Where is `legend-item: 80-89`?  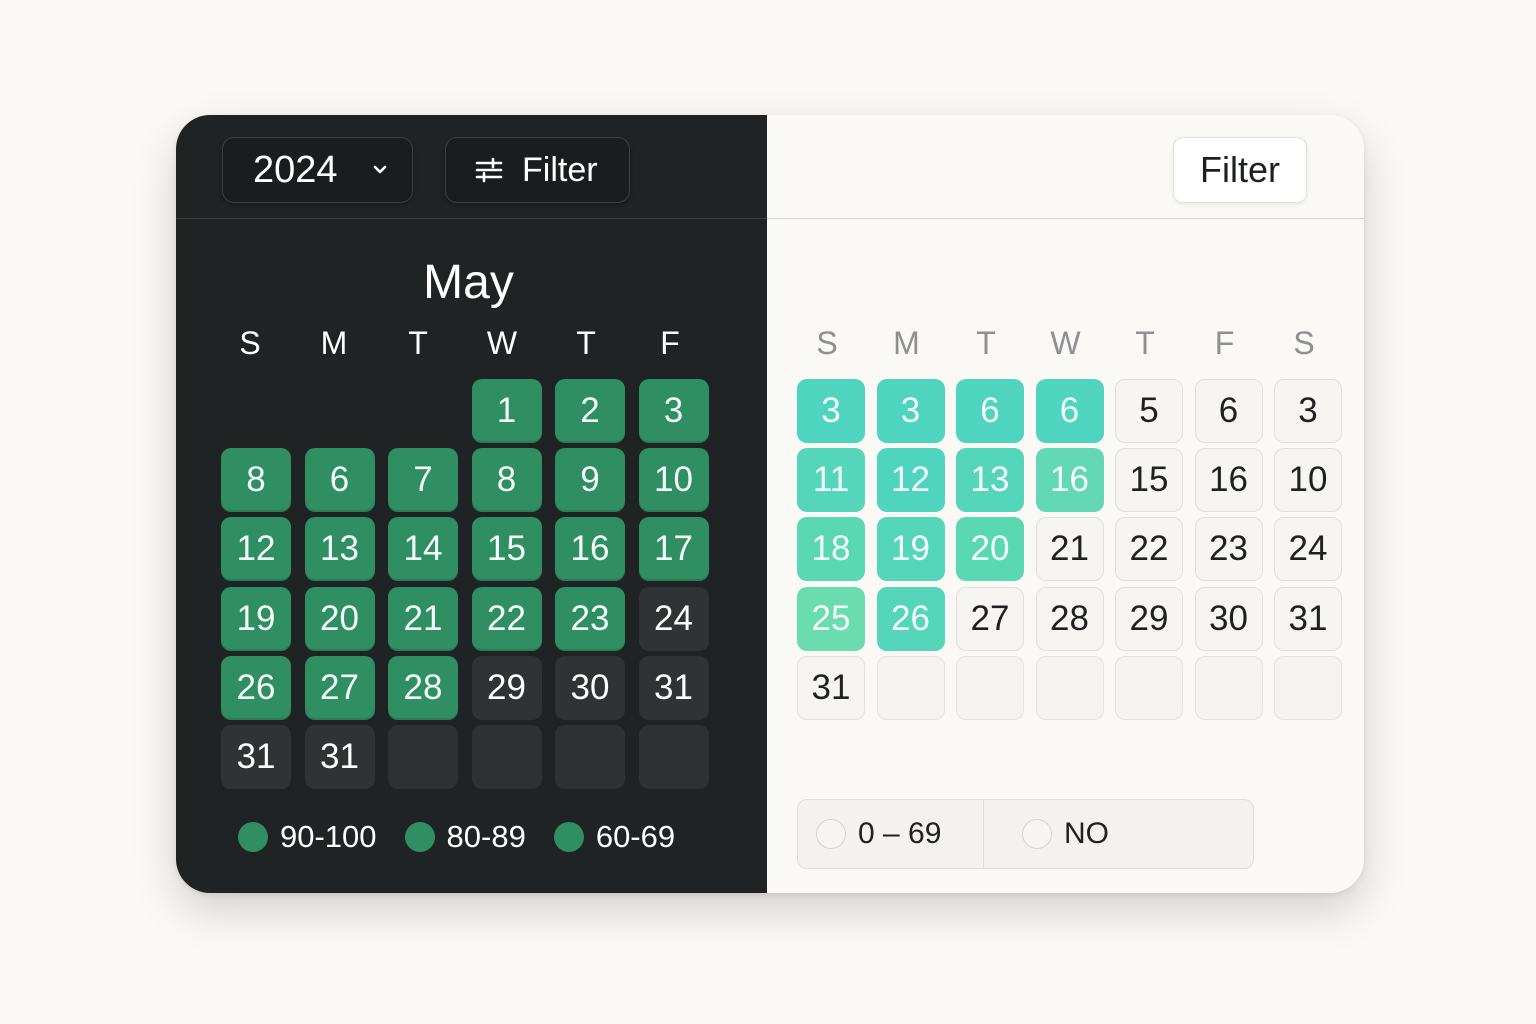 legend-item: 80-89 is located at coordinates (465, 837).